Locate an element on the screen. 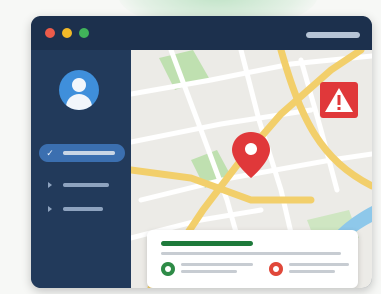  avatar-head is located at coordinates (79, 85).